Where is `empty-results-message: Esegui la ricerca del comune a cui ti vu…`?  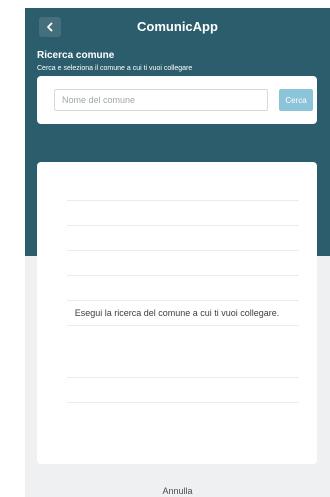 empty-results-message: Esegui la ricerca del comune a cui ti vu… is located at coordinates (177, 313).